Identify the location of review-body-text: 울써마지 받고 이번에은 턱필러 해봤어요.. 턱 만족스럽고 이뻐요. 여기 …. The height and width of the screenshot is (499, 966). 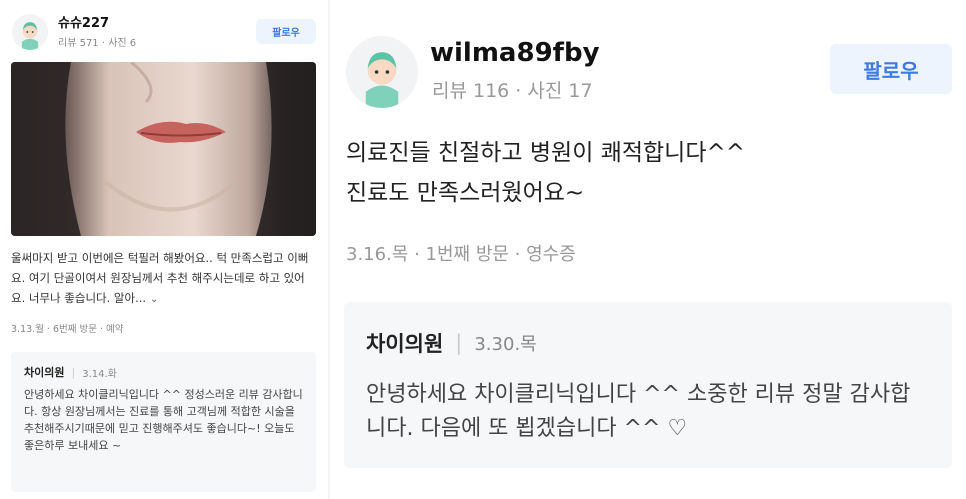
(160, 278).